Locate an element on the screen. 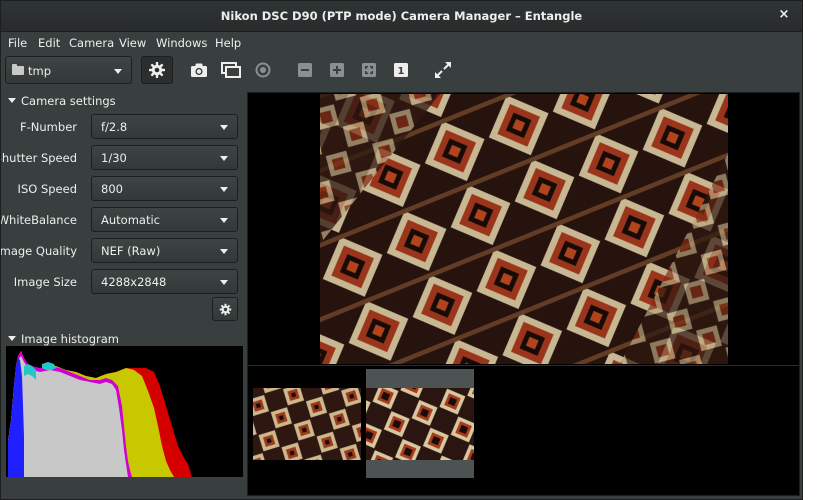 The image size is (830, 500). preview-icon is located at coordinates (231, 70).